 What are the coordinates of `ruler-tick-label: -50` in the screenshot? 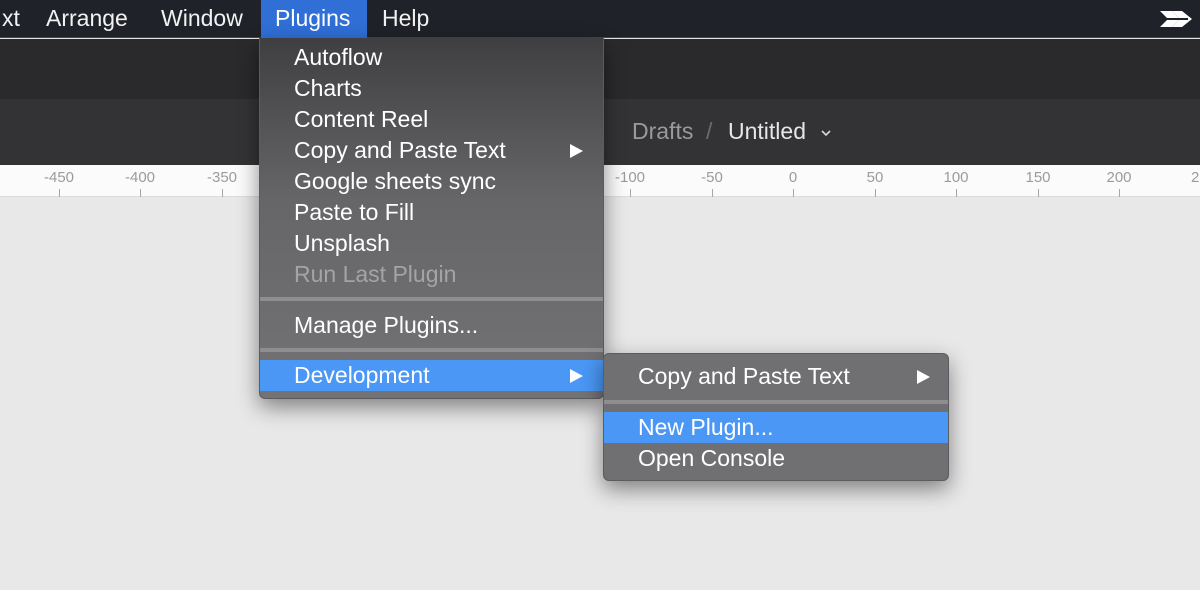 It's located at (712, 177).